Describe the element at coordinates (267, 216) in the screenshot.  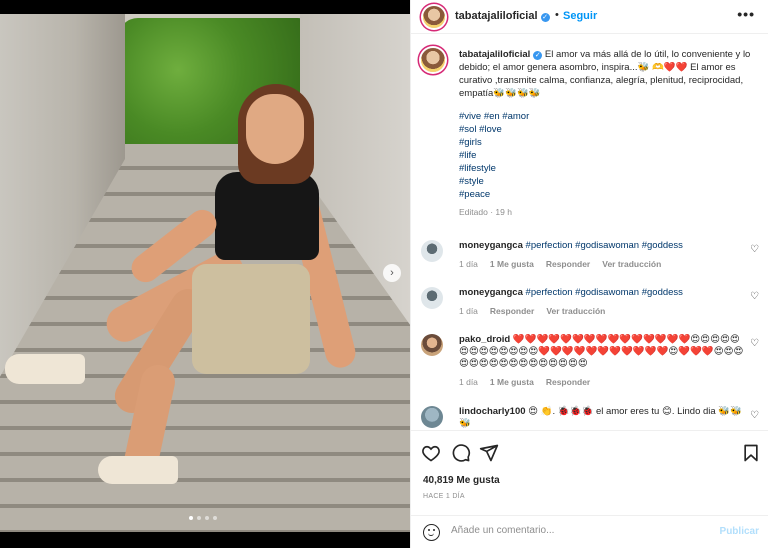
I see `black-top` at that location.